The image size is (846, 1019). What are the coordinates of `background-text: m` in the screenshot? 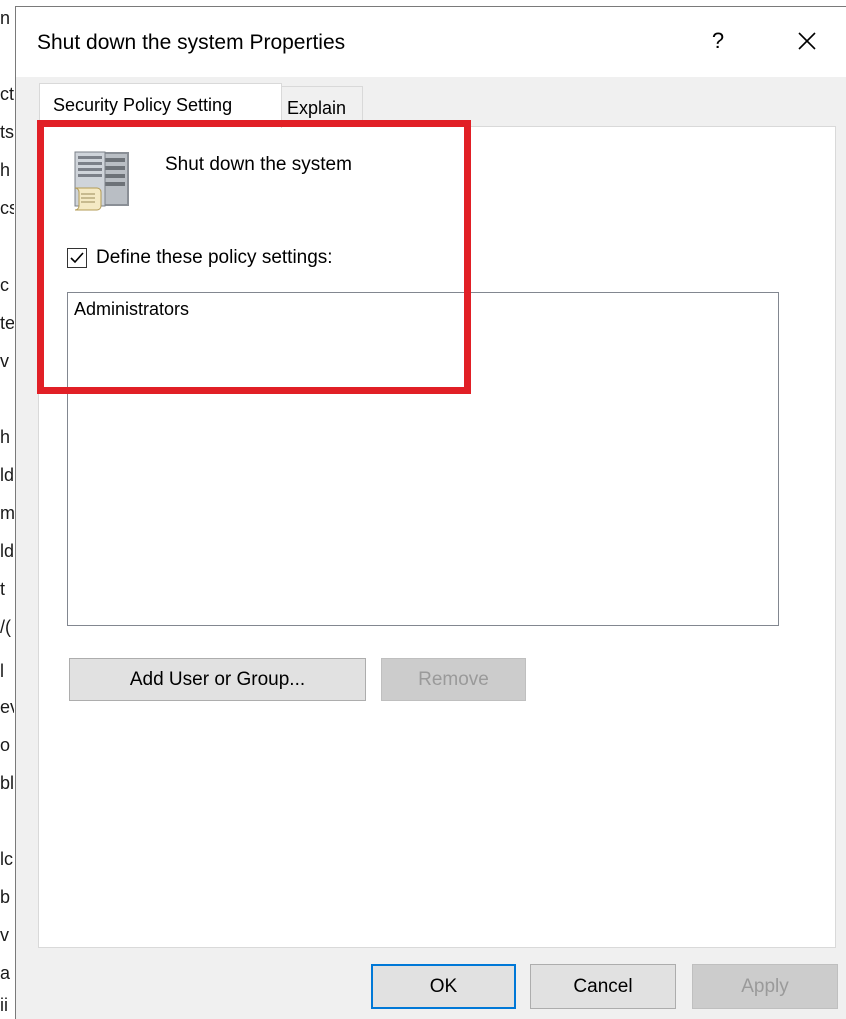 It's located at (7, 513).